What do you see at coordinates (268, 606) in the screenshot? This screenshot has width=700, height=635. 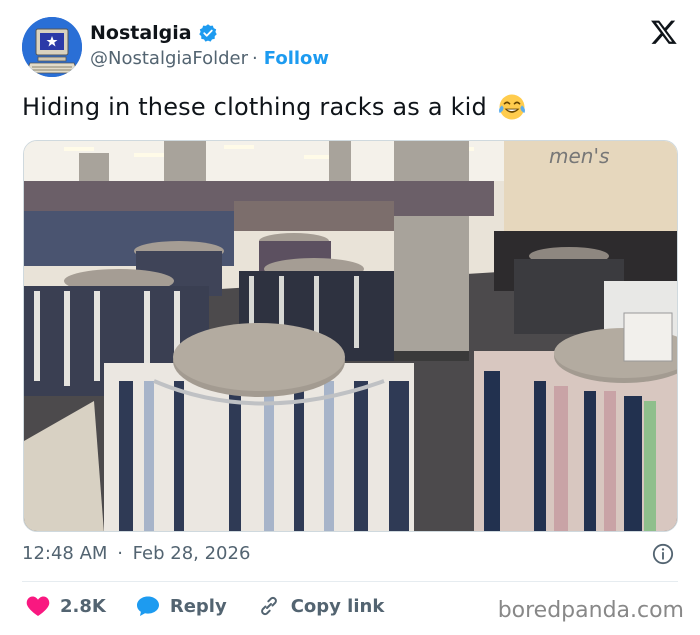 I see `link-icon` at bounding box center [268, 606].